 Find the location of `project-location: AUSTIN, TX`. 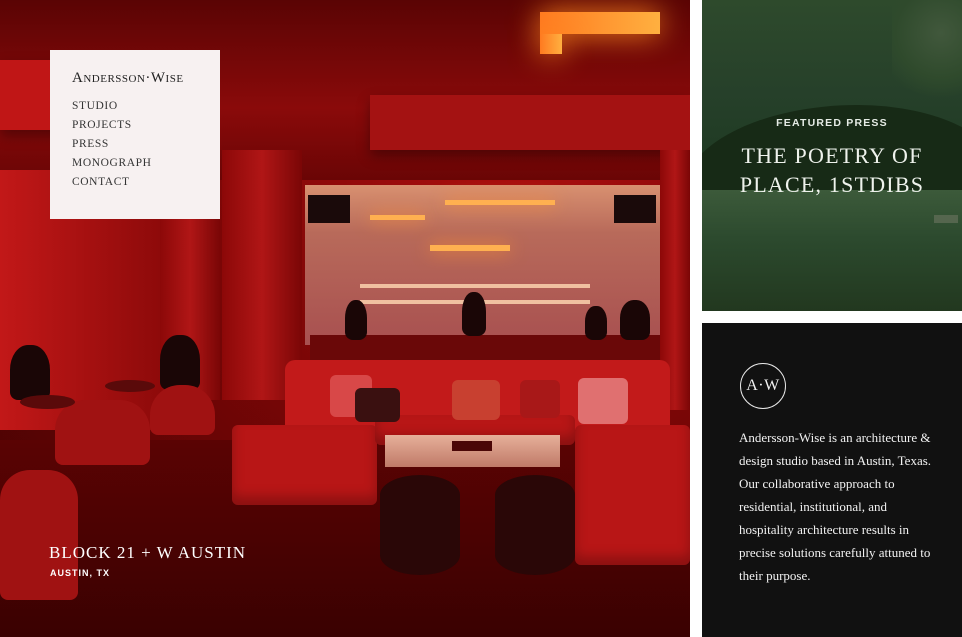

project-location: AUSTIN, TX is located at coordinates (80, 573).